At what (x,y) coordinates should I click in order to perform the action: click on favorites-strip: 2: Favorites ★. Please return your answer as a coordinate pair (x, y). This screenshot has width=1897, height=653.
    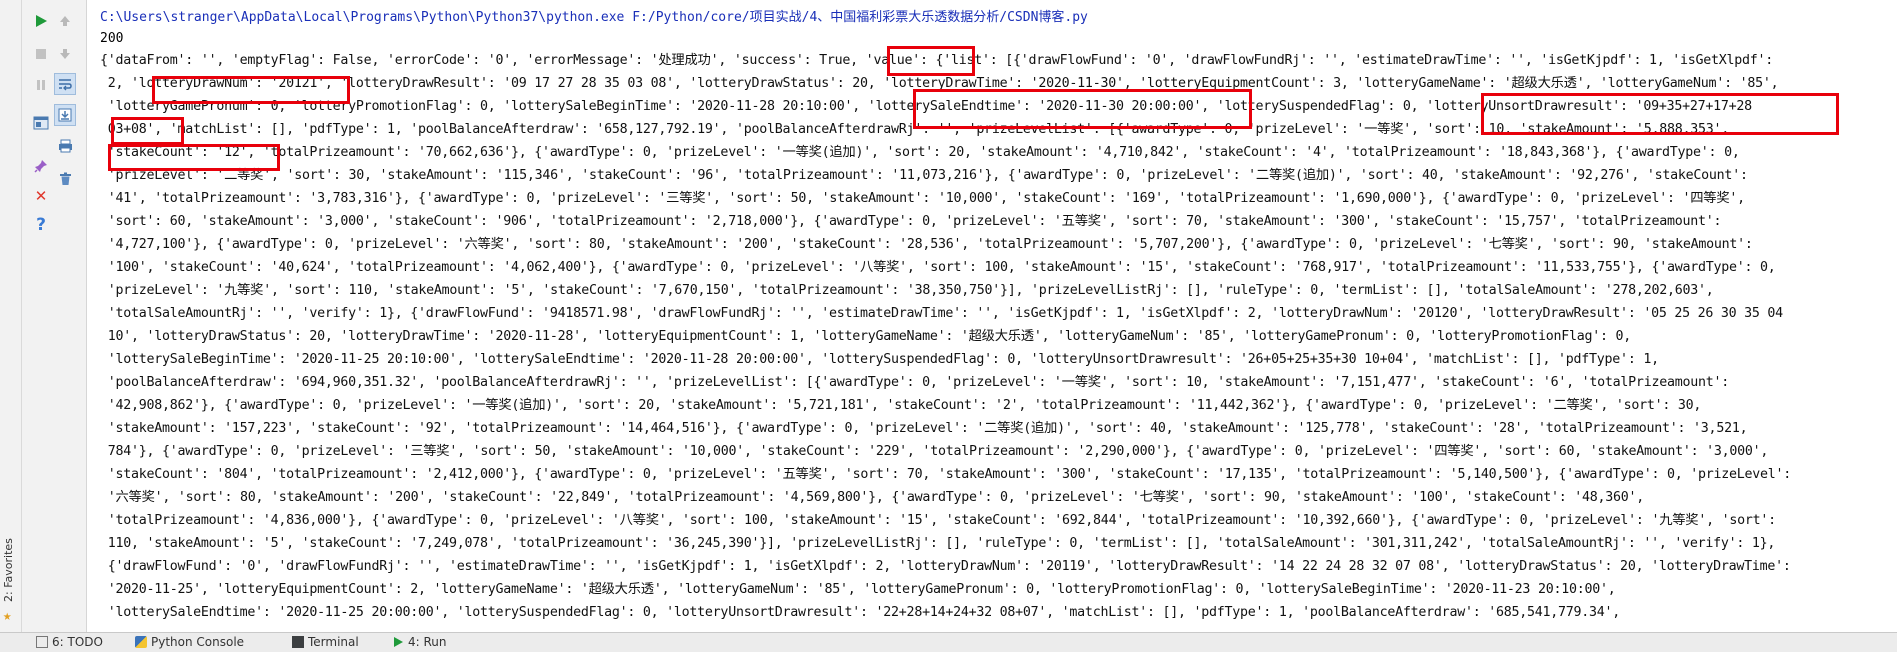
    Looking at the image, I should click on (11, 316).